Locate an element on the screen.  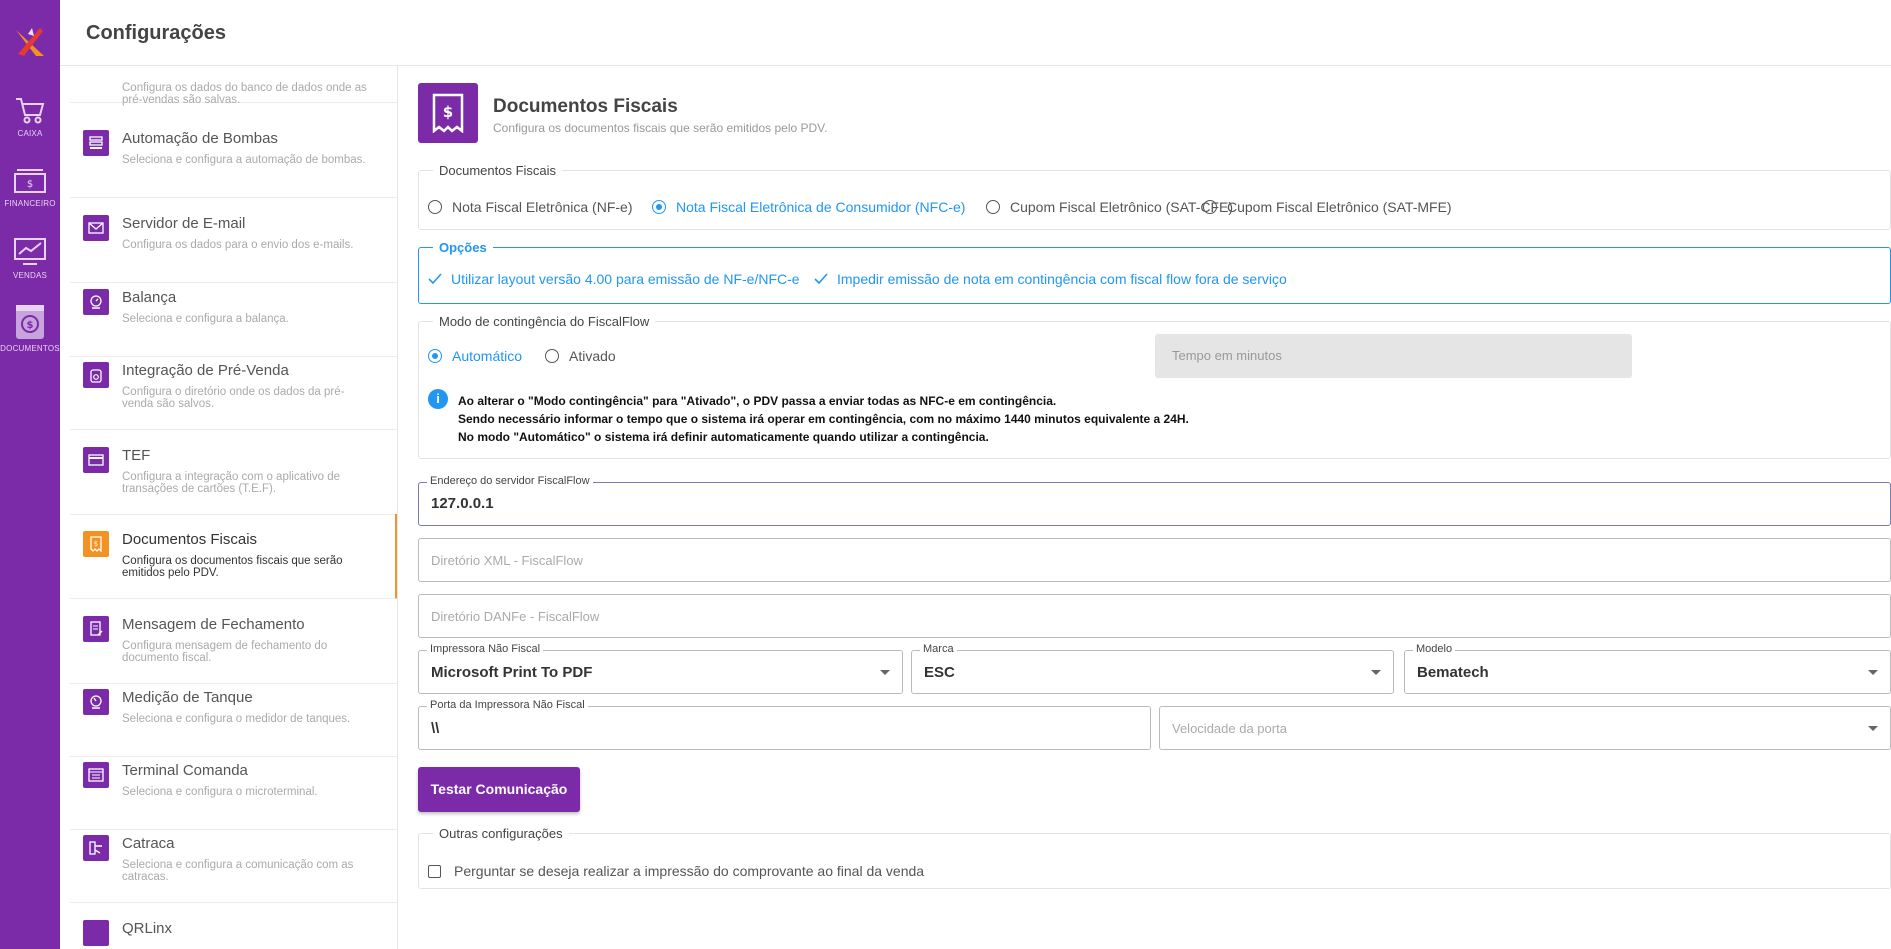
testar-comunicacao-button: Testar Comunicação is located at coordinates (499, 789).